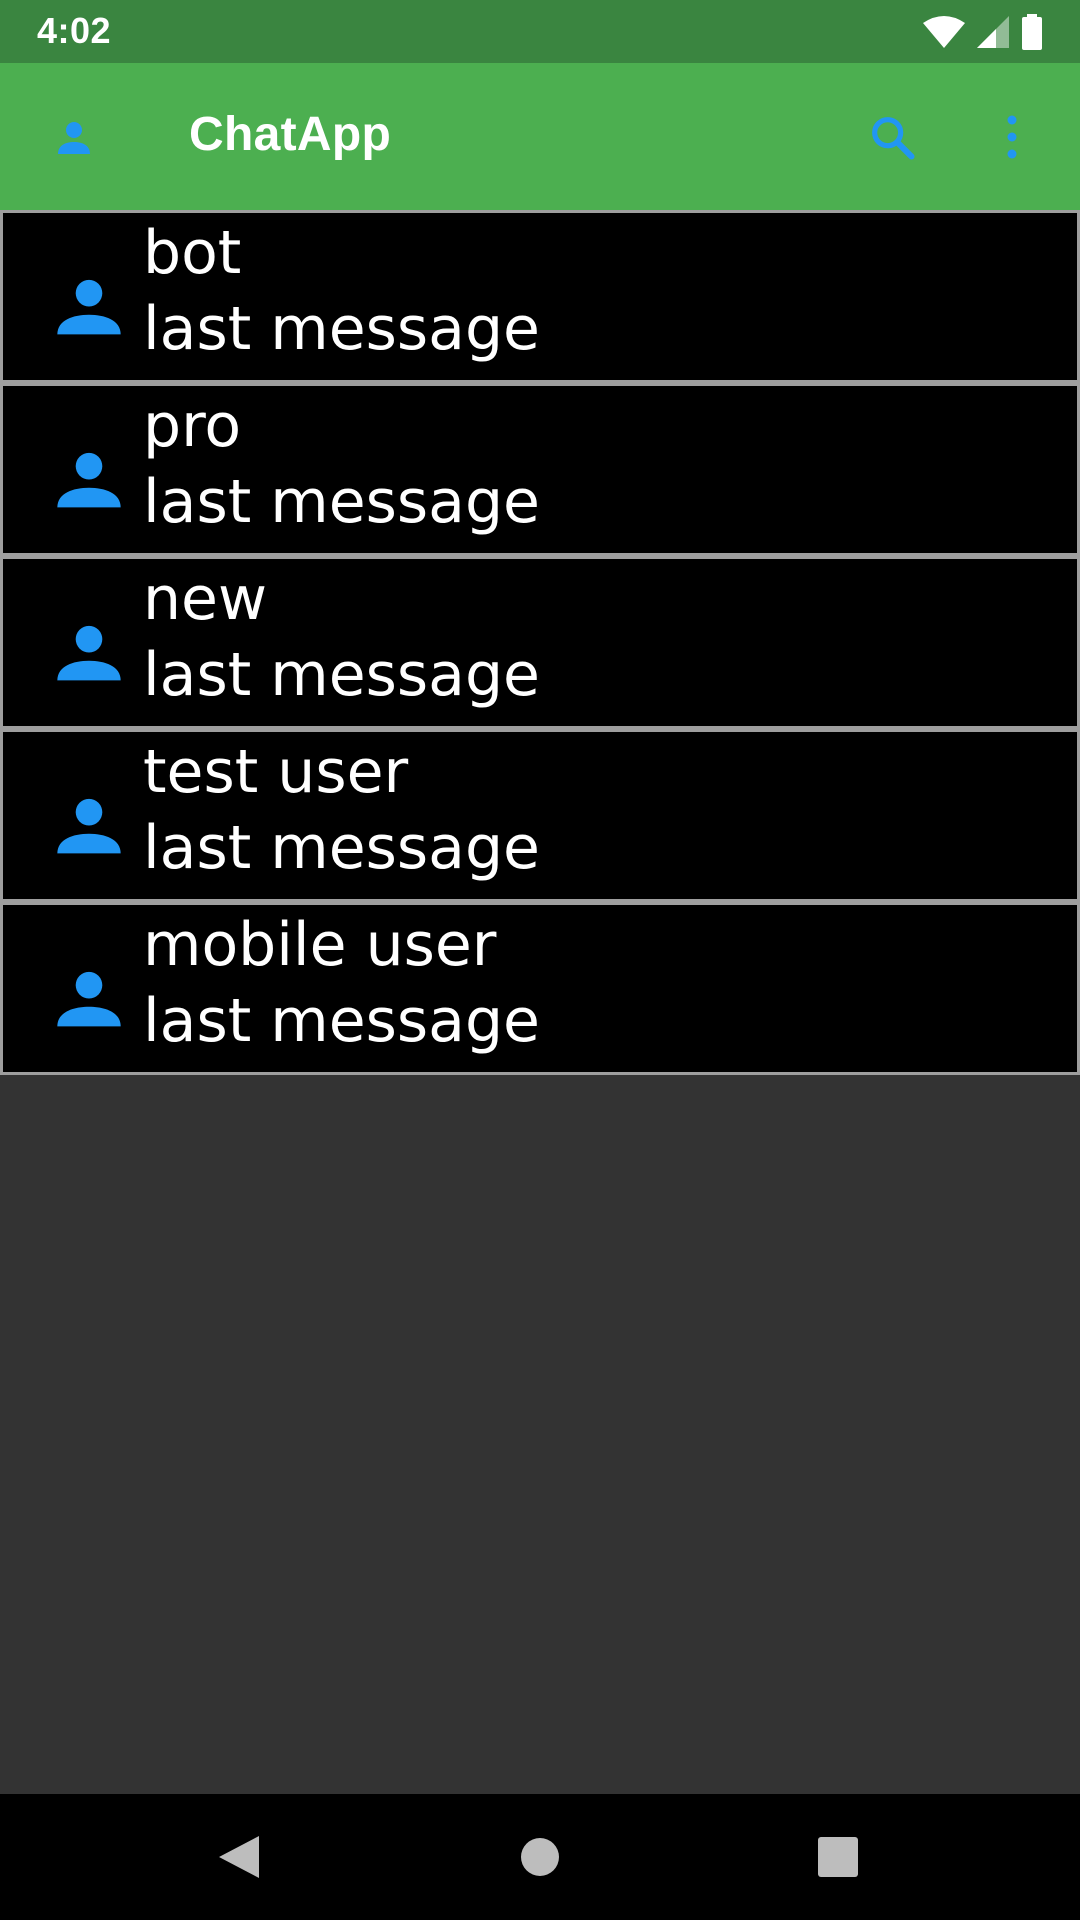 The width and height of the screenshot is (1080, 1920). Describe the element at coordinates (192, 426) in the screenshot. I see `chat-name: pro` at that location.